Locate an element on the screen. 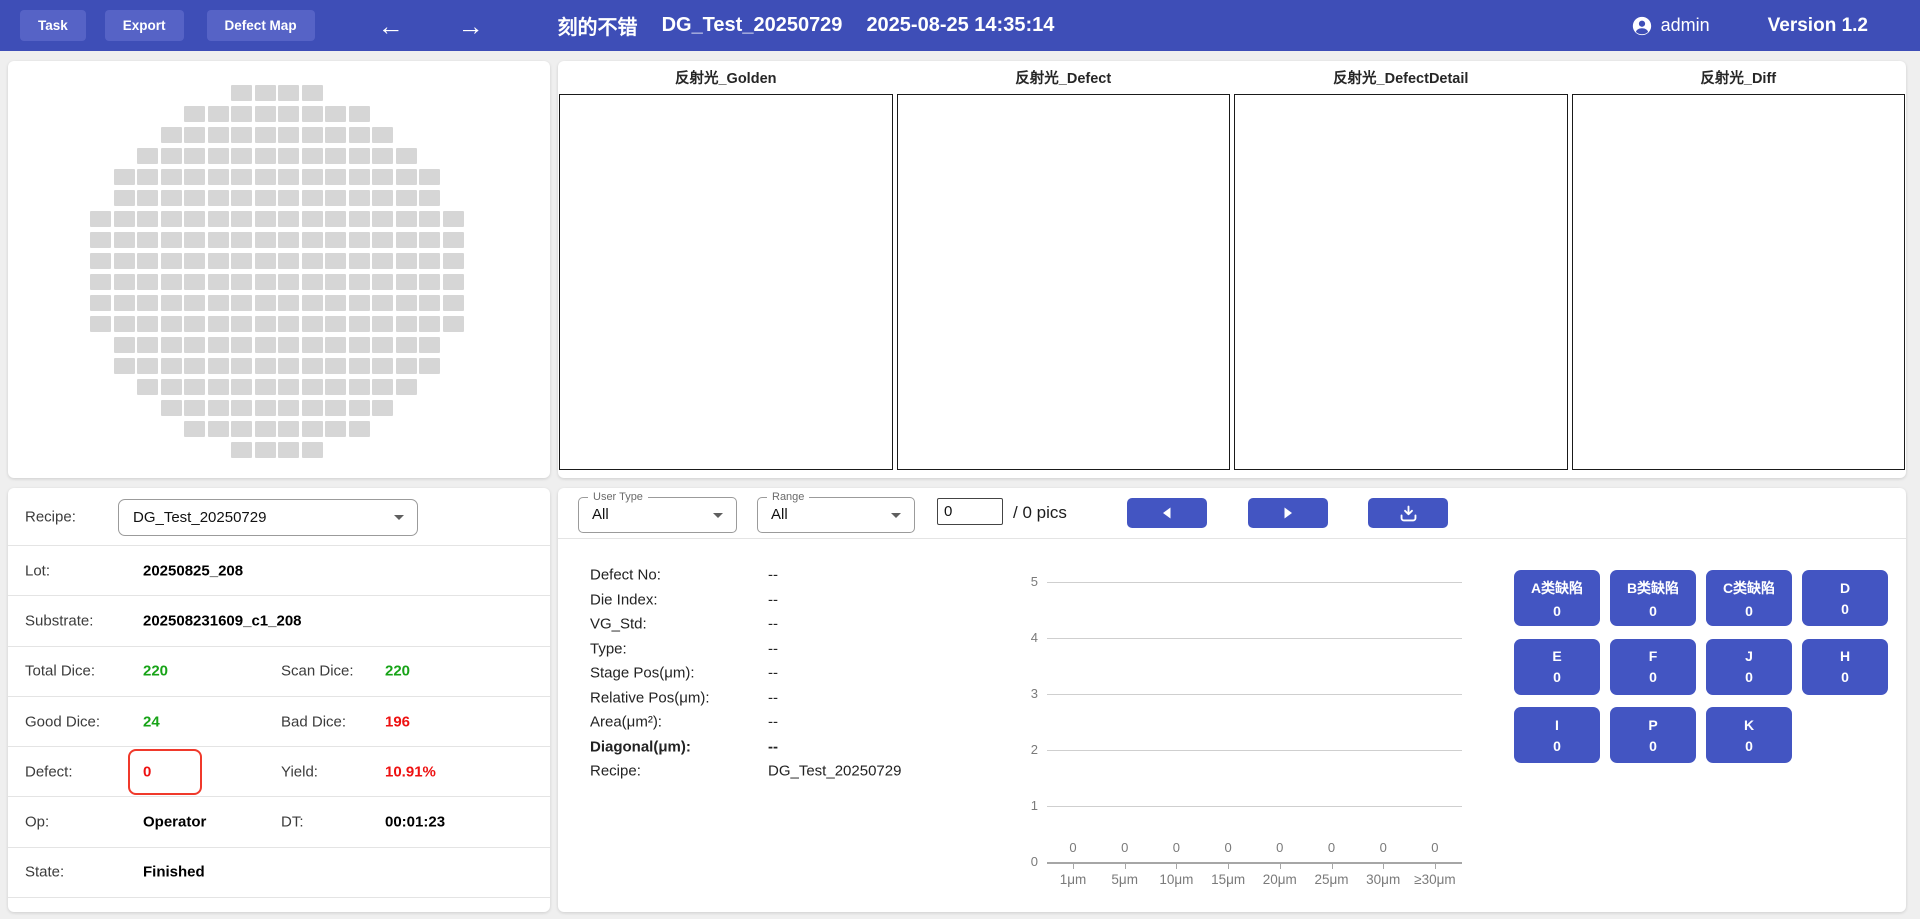 The width and height of the screenshot is (1920, 919). previous-image-button is located at coordinates (1167, 513).